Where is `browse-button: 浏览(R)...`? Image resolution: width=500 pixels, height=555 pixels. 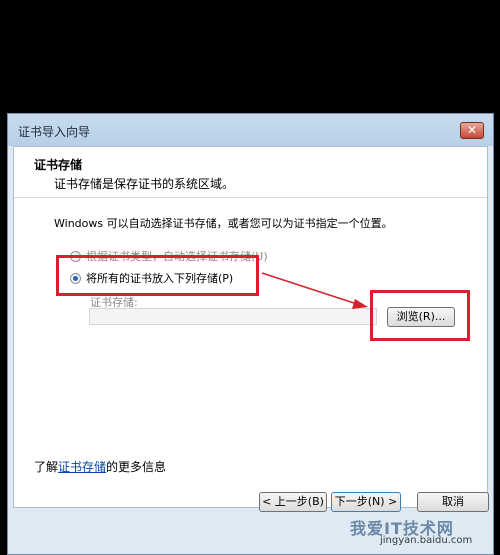
browse-button: 浏览(R)... is located at coordinates (421, 317).